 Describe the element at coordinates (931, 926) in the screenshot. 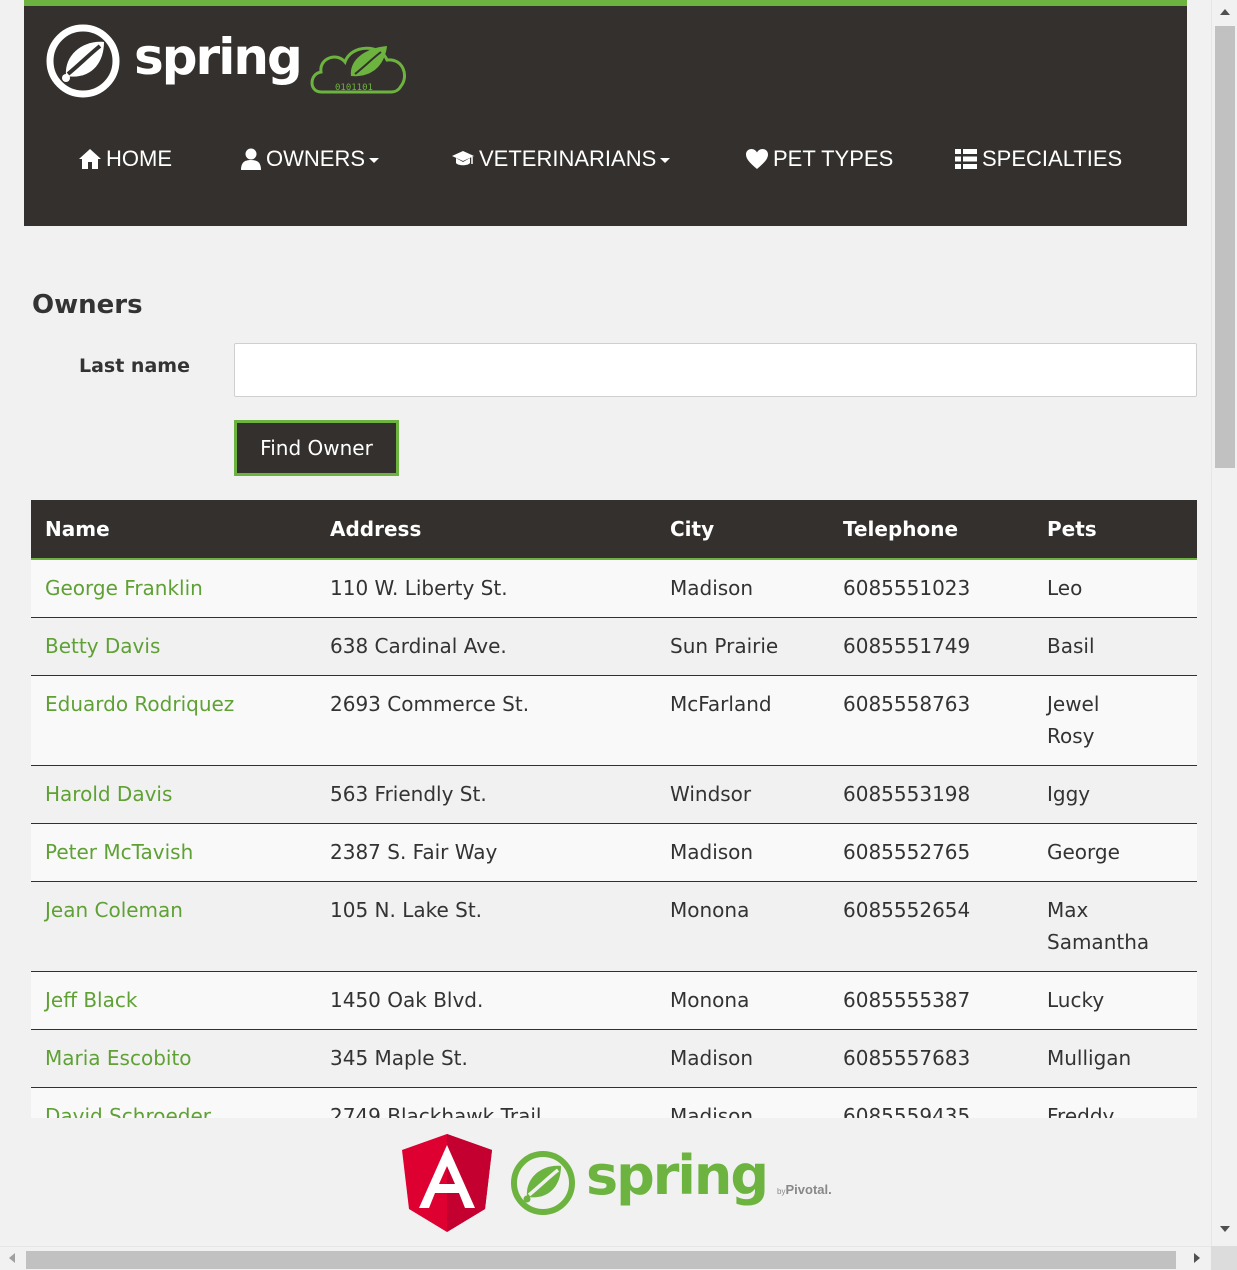

I see `table-cell: 6085552654` at that location.